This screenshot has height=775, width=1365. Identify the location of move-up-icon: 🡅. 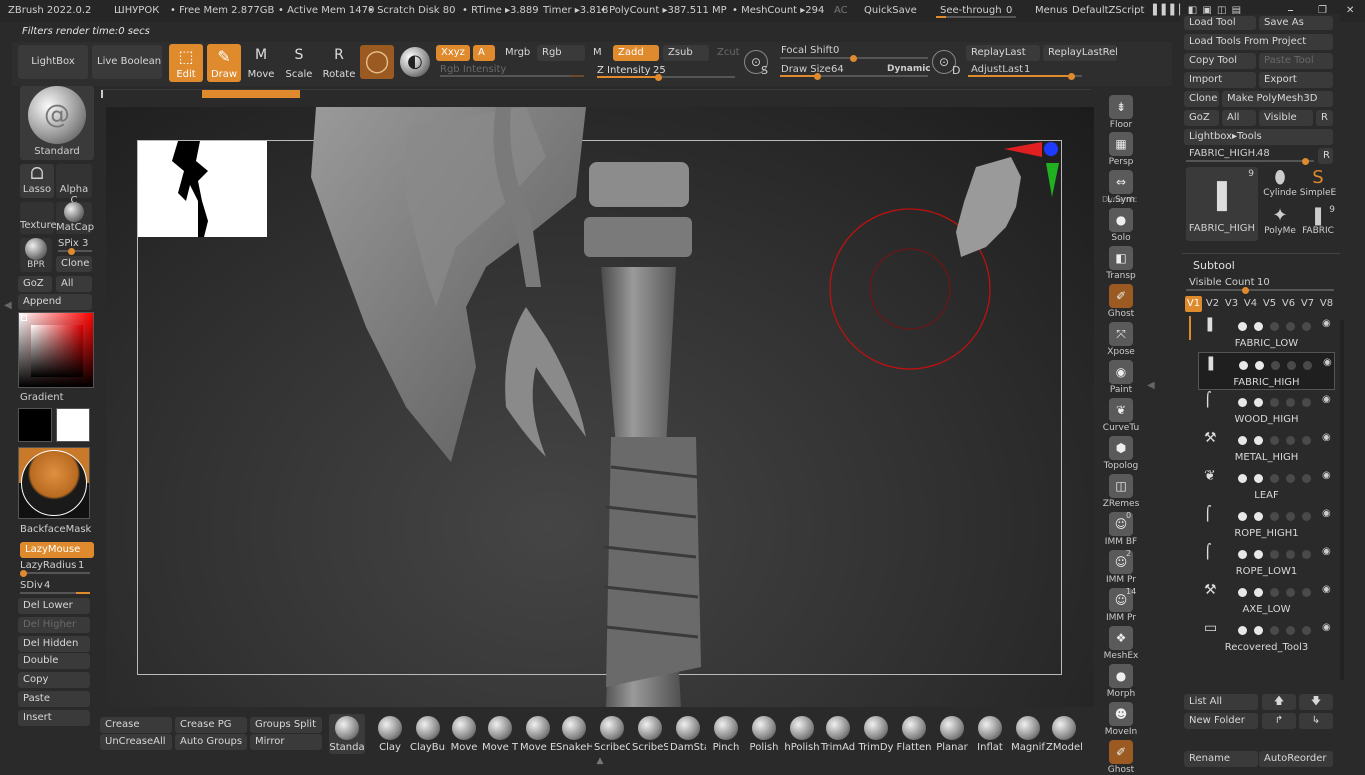
(1279, 702).